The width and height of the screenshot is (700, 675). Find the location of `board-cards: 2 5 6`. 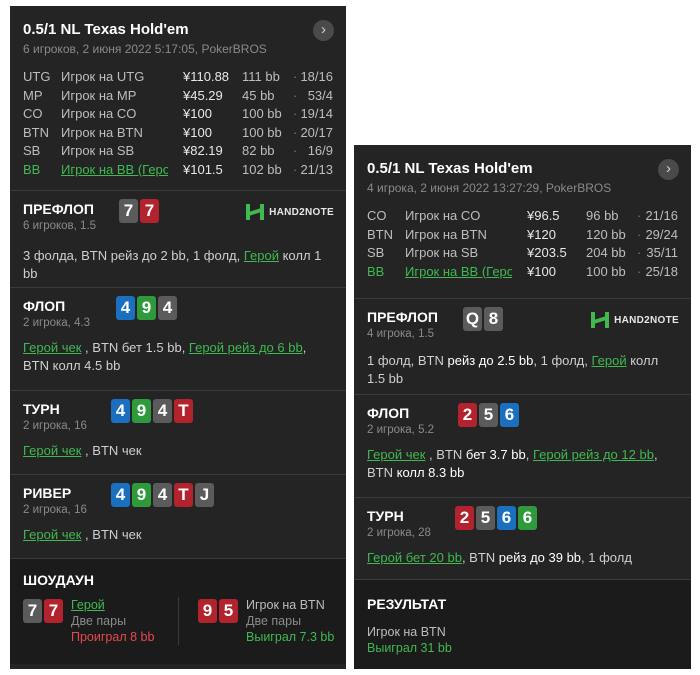

board-cards: 2 5 6 is located at coordinates (488, 415).